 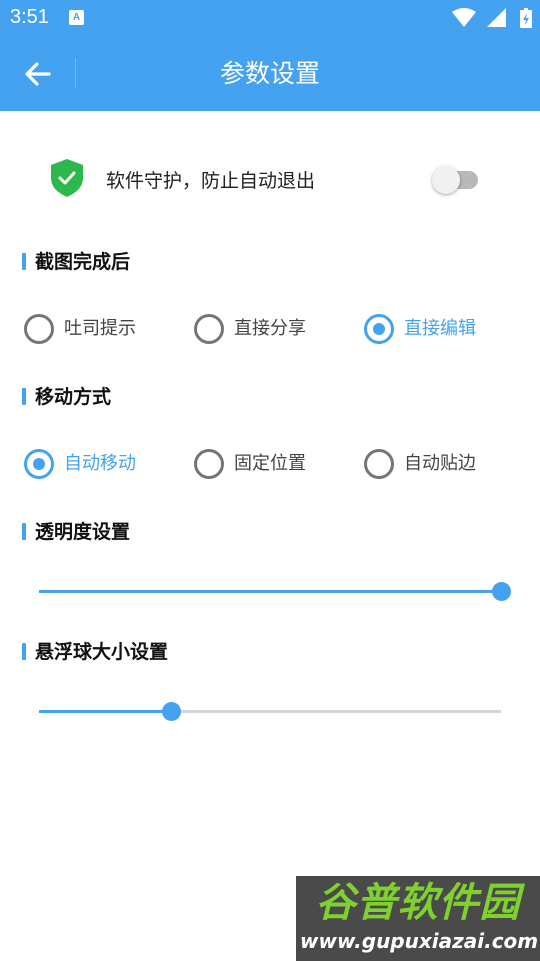 I want to click on app-bar: 3:51 A 参数设置, so click(x=270, y=55).